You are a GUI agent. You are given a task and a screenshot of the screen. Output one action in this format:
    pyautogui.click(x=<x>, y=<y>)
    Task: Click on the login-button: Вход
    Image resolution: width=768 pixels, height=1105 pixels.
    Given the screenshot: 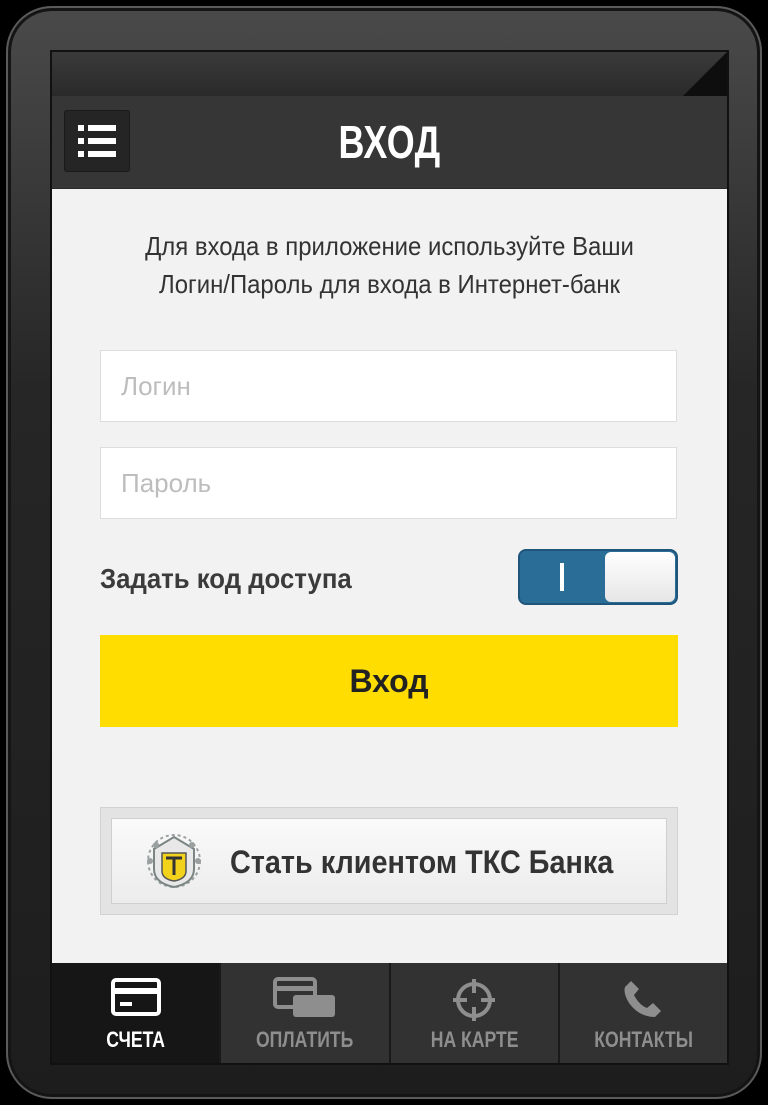 What is the action you would take?
    pyautogui.click(x=389, y=681)
    